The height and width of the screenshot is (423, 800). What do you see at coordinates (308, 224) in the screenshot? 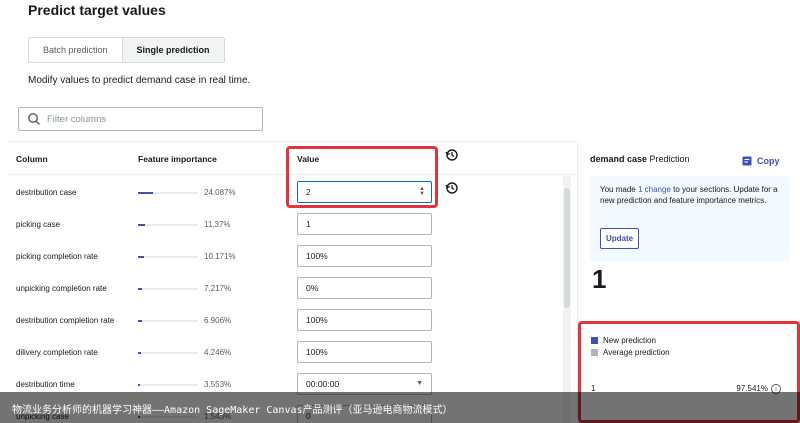
I see `value-text: 1` at bounding box center [308, 224].